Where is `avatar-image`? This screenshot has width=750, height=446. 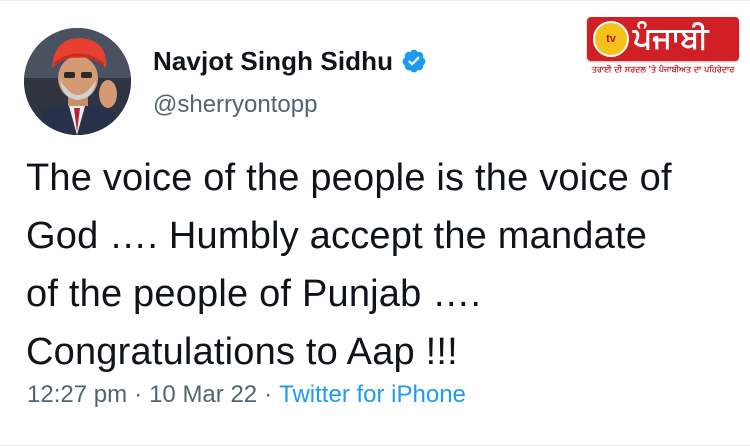 avatar-image is located at coordinates (77, 81).